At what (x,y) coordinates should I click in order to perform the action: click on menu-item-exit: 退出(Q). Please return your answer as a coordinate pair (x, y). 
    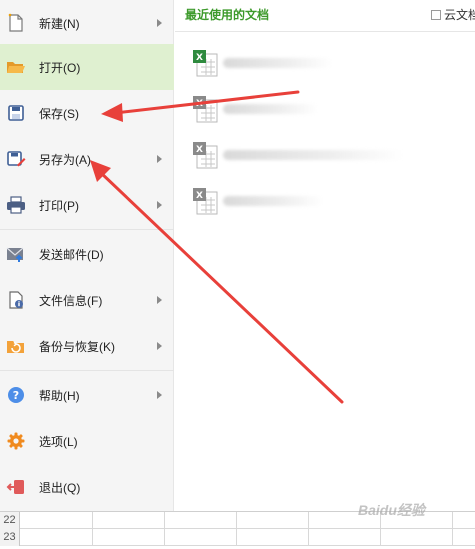
    Looking at the image, I should click on (87, 487).